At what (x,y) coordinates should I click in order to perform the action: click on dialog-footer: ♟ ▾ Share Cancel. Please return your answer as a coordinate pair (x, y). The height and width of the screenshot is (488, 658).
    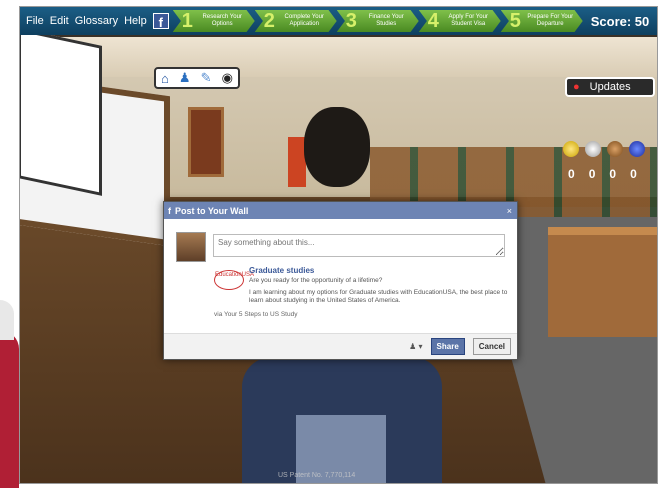
    Looking at the image, I should click on (340, 346).